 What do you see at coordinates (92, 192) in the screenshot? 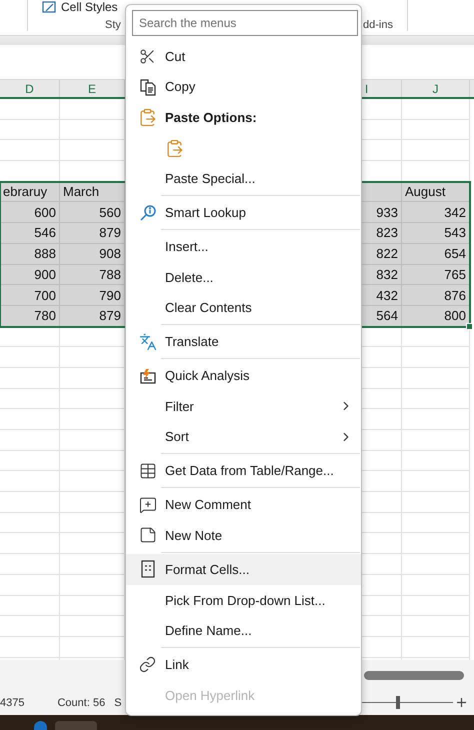
I see `table-cell: March` at bounding box center [92, 192].